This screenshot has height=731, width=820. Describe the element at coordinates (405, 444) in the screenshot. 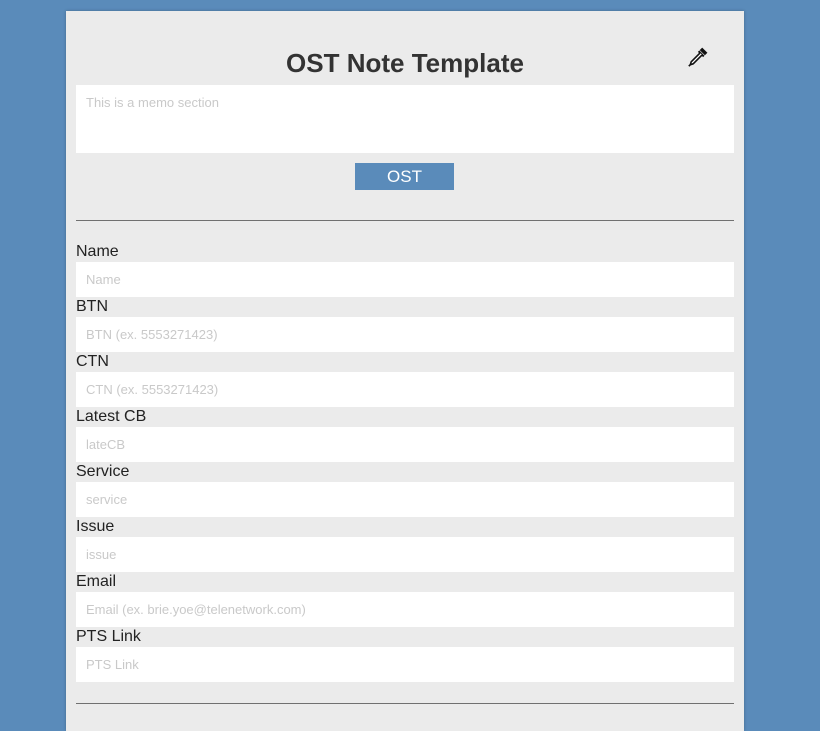

I see `latest-cb-input` at that location.